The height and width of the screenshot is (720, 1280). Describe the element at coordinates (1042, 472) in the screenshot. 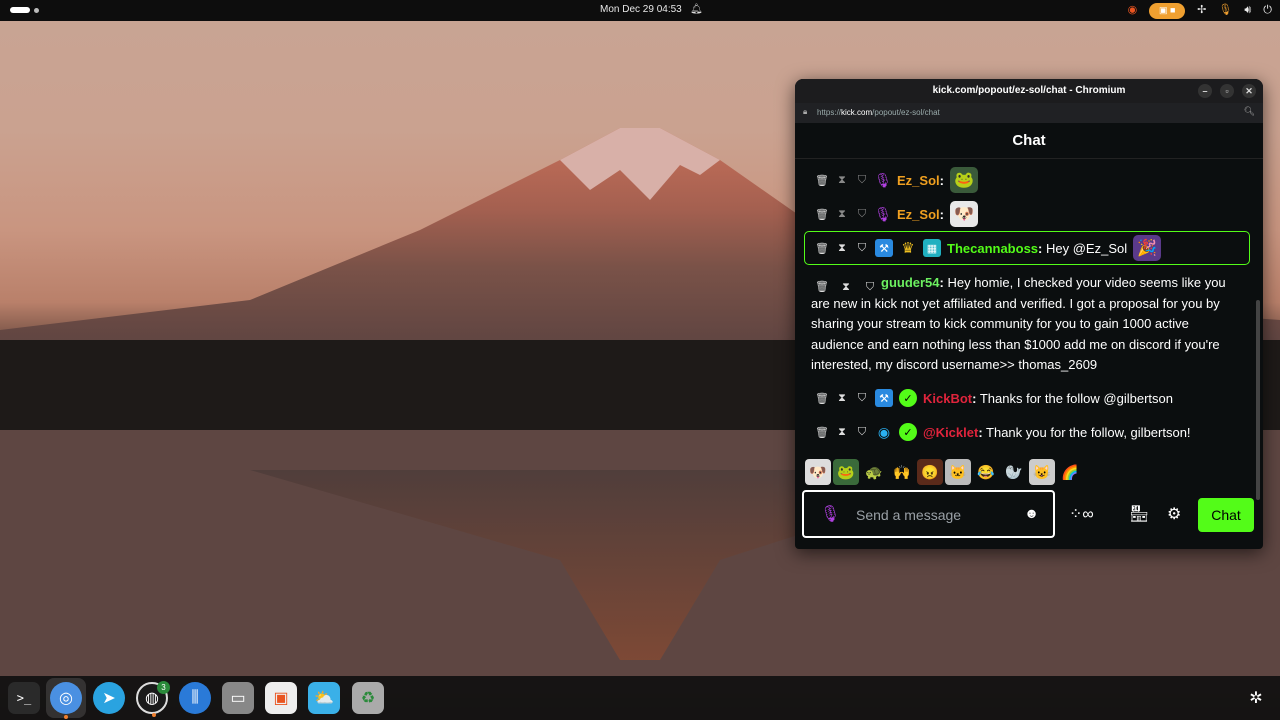

I see `cat-emote: 😺` at that location.